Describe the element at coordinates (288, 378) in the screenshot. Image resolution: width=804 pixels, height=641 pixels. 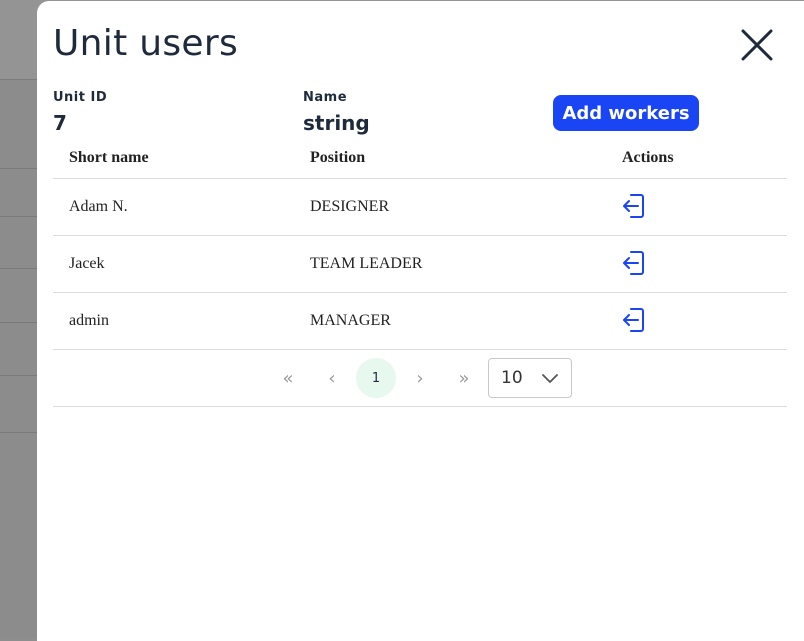
I see `first-page-button: «` at that location.